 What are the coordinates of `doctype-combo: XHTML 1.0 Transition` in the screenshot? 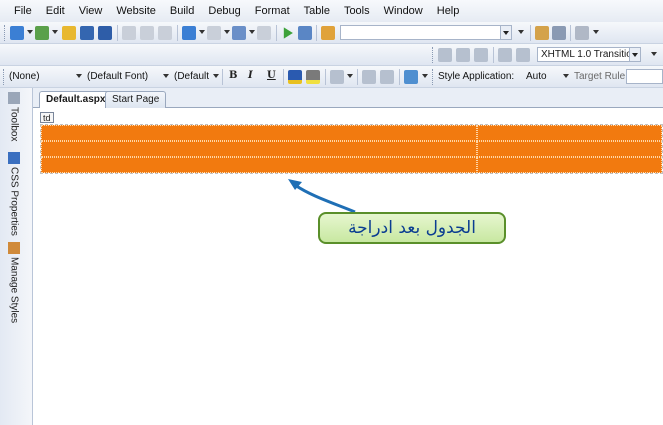 It's located at (589, 54).